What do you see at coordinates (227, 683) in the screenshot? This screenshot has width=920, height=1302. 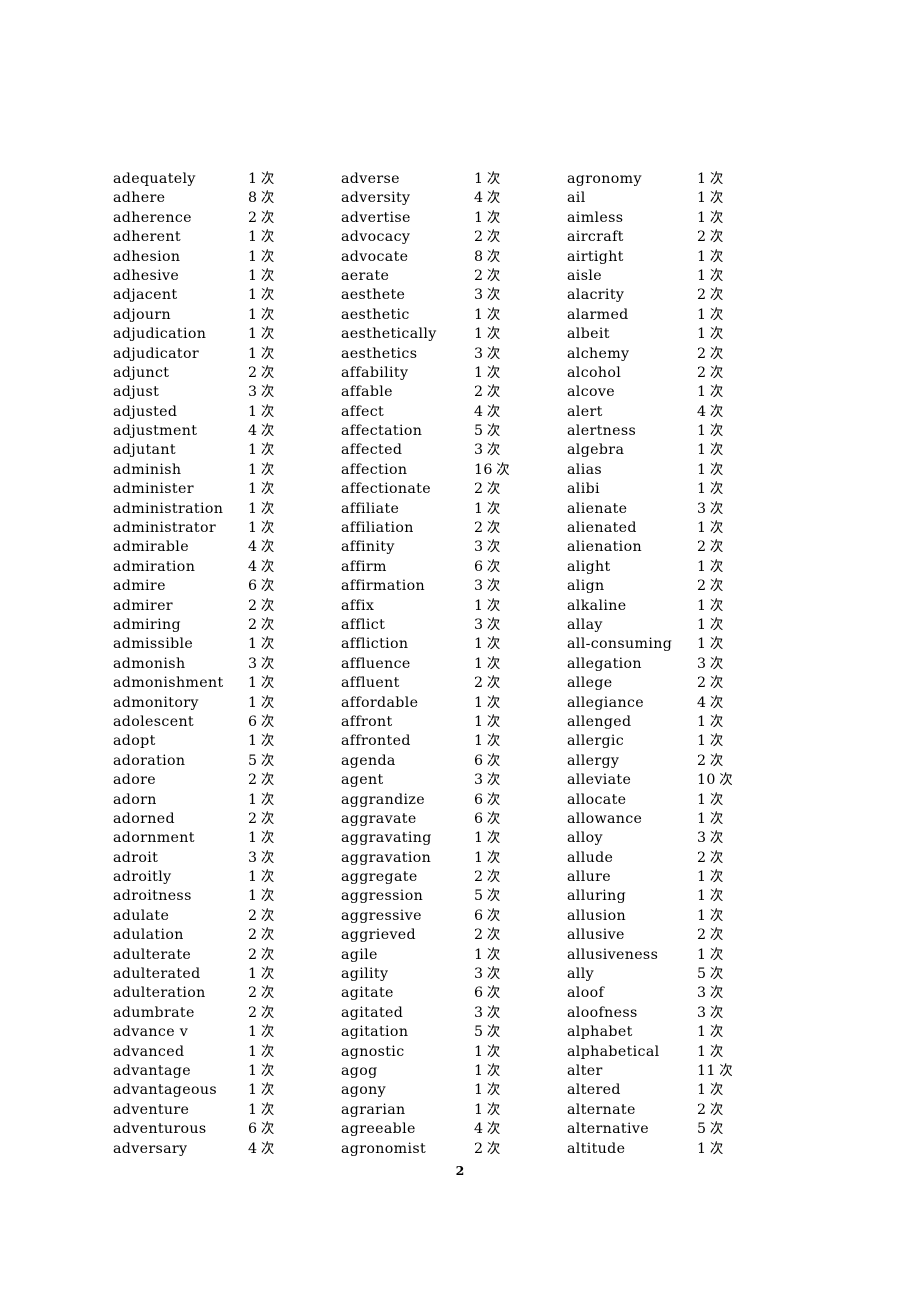 I see `vocabulary-entry-row: admonishment 1 次` at bounding box center [227, 683].